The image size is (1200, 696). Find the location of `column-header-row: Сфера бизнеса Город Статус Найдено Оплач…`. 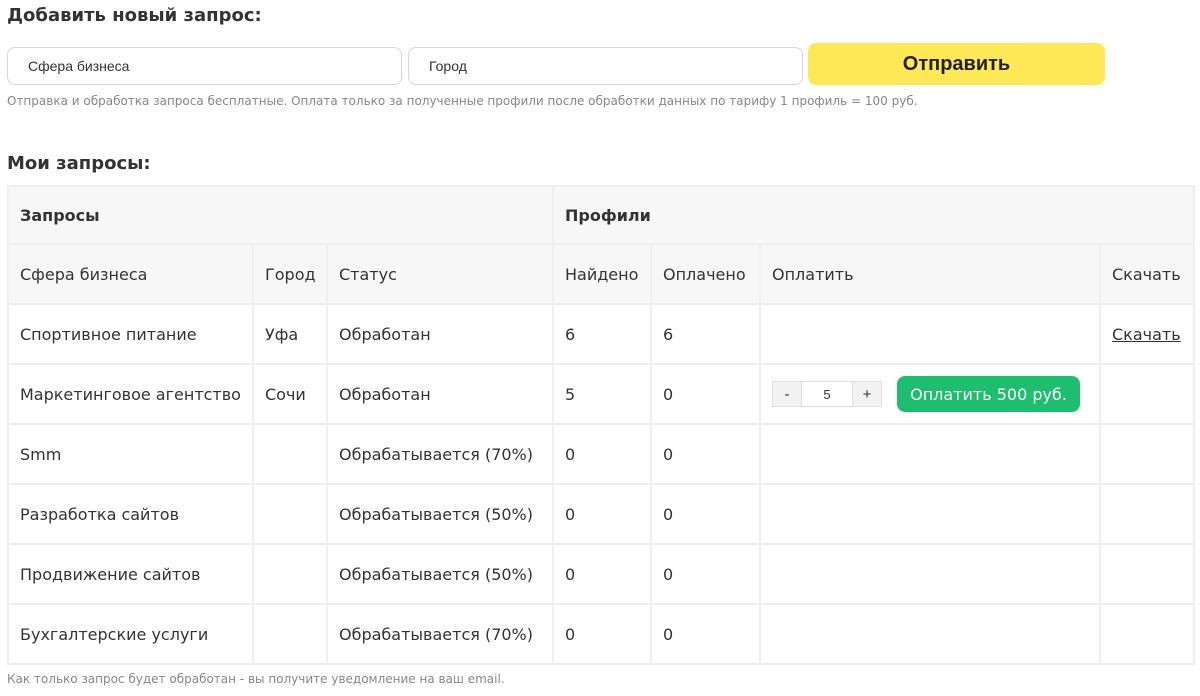

column-header-row: Сфера бизнеса Город Статус Найдено Оплач… is located at coordinates (601, 274).